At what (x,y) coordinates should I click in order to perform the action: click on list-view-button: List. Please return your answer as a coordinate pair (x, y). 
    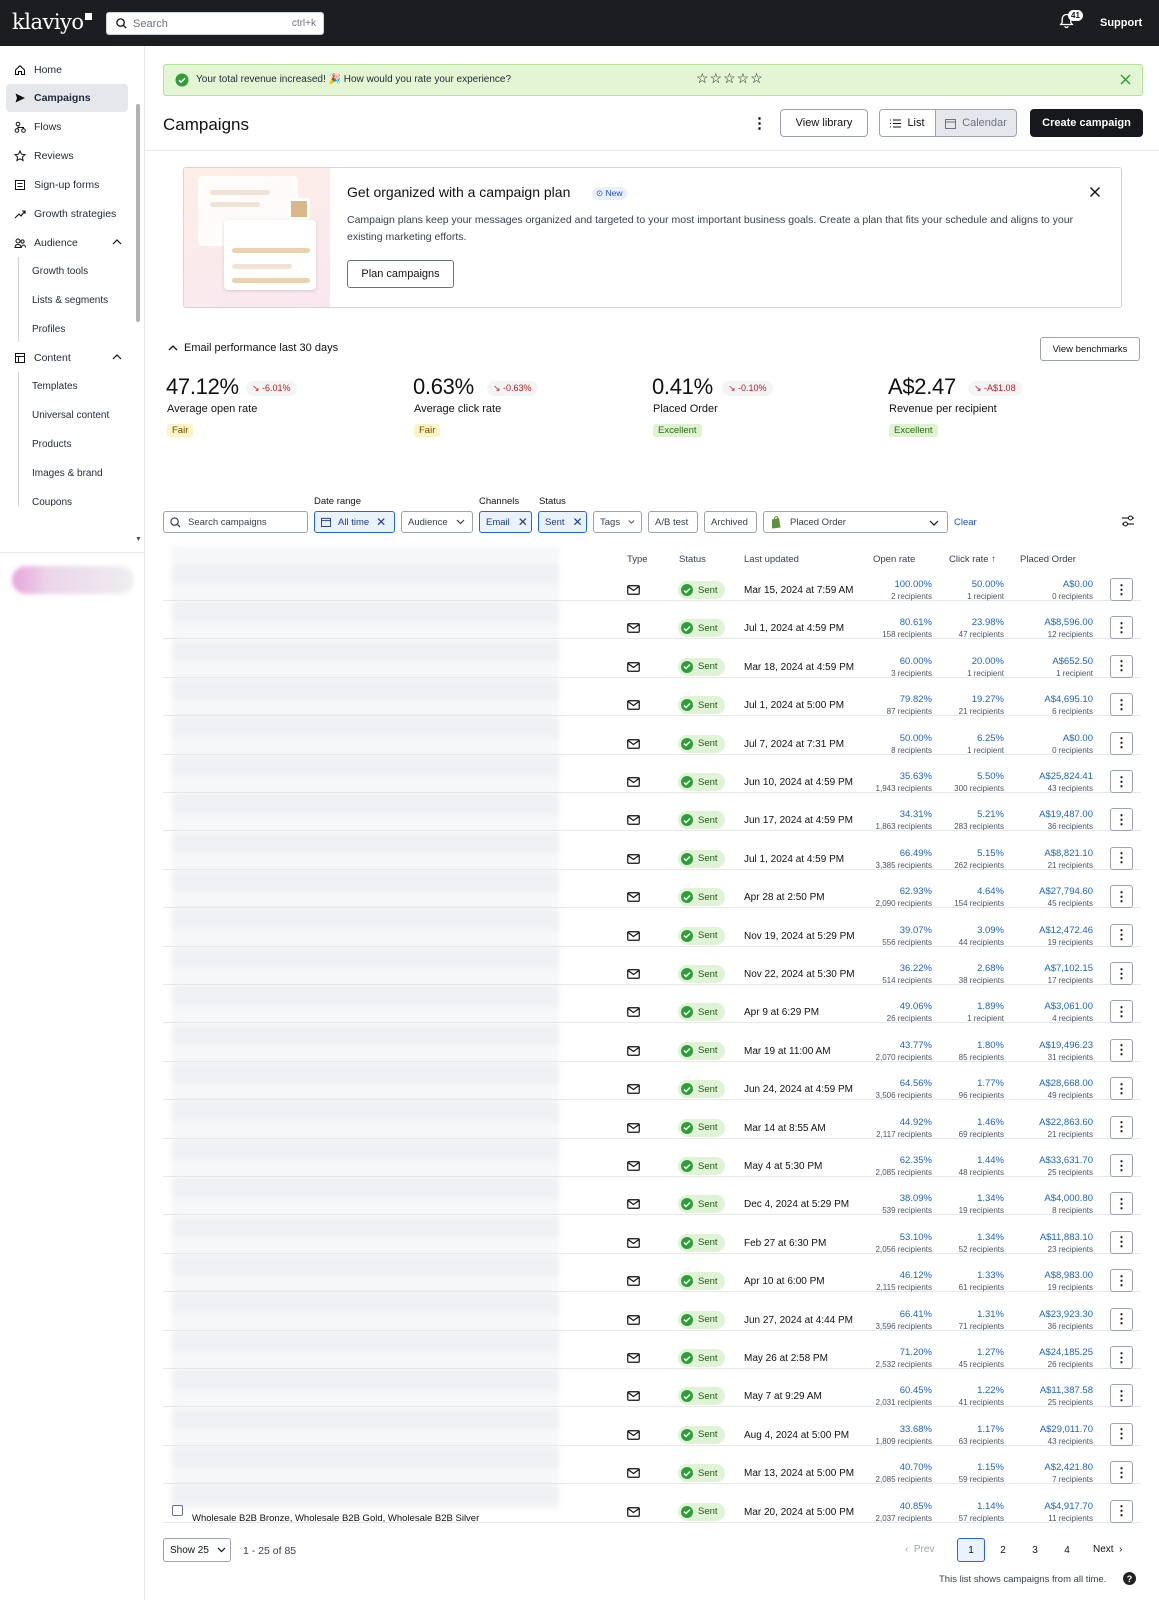
    Looking at the image, I should click on (908, 123).